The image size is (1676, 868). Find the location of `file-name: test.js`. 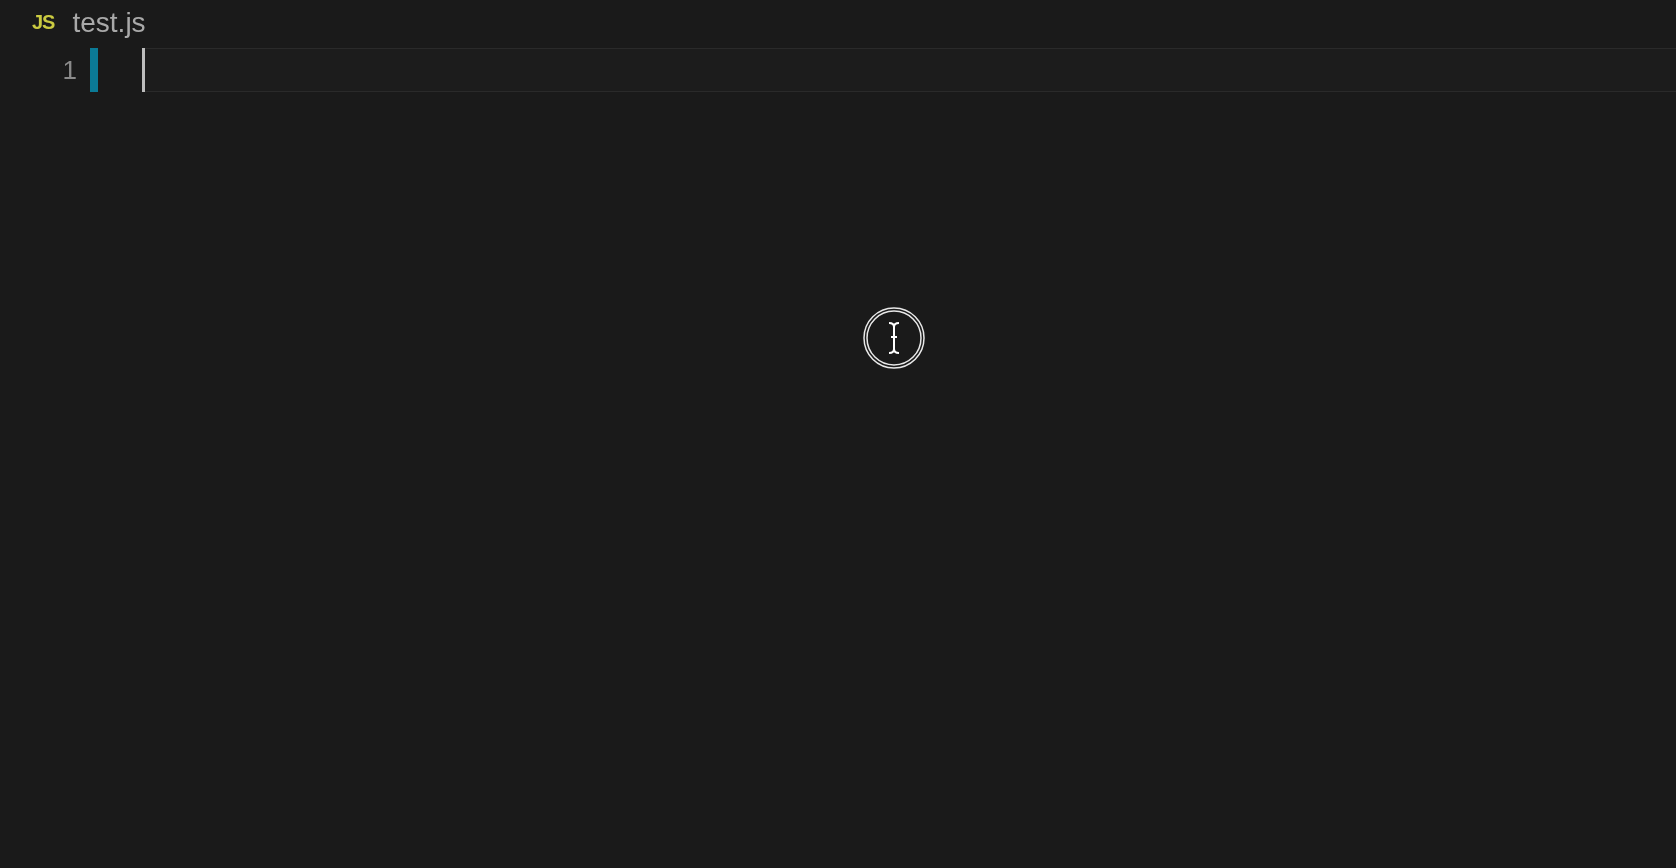

file-name: test.js is located at coordinates (109, 23).